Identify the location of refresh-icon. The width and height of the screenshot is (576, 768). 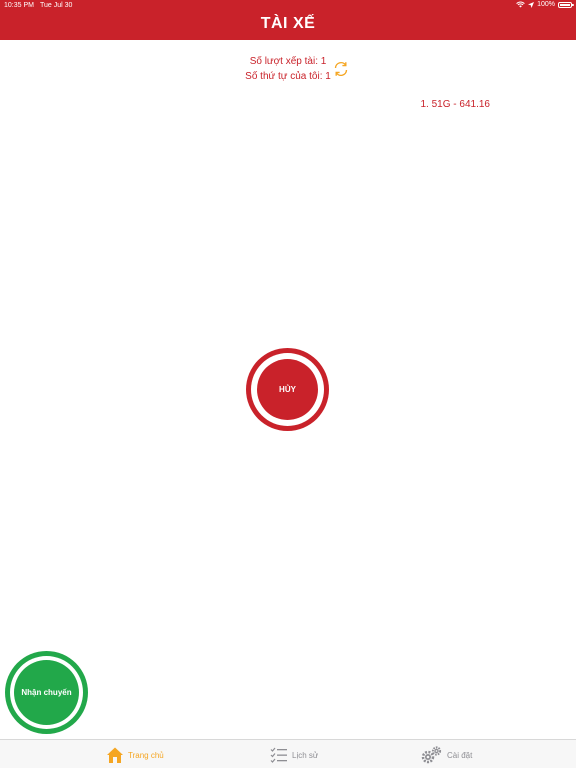
(341, 69).